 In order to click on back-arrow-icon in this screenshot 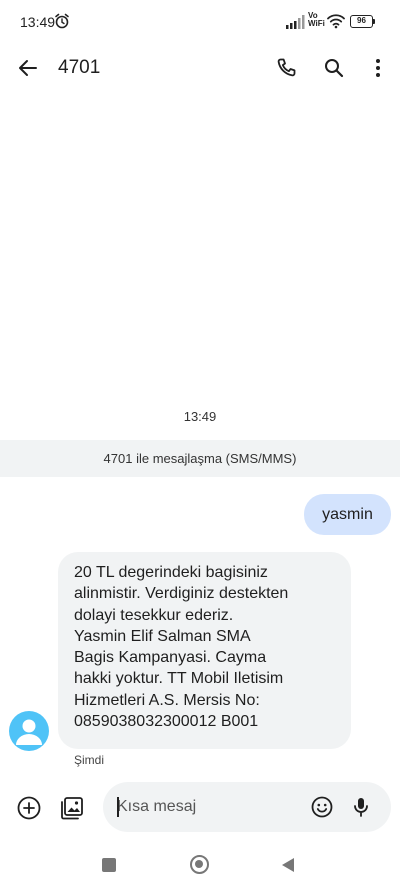, I will do `click(28, 68)`.